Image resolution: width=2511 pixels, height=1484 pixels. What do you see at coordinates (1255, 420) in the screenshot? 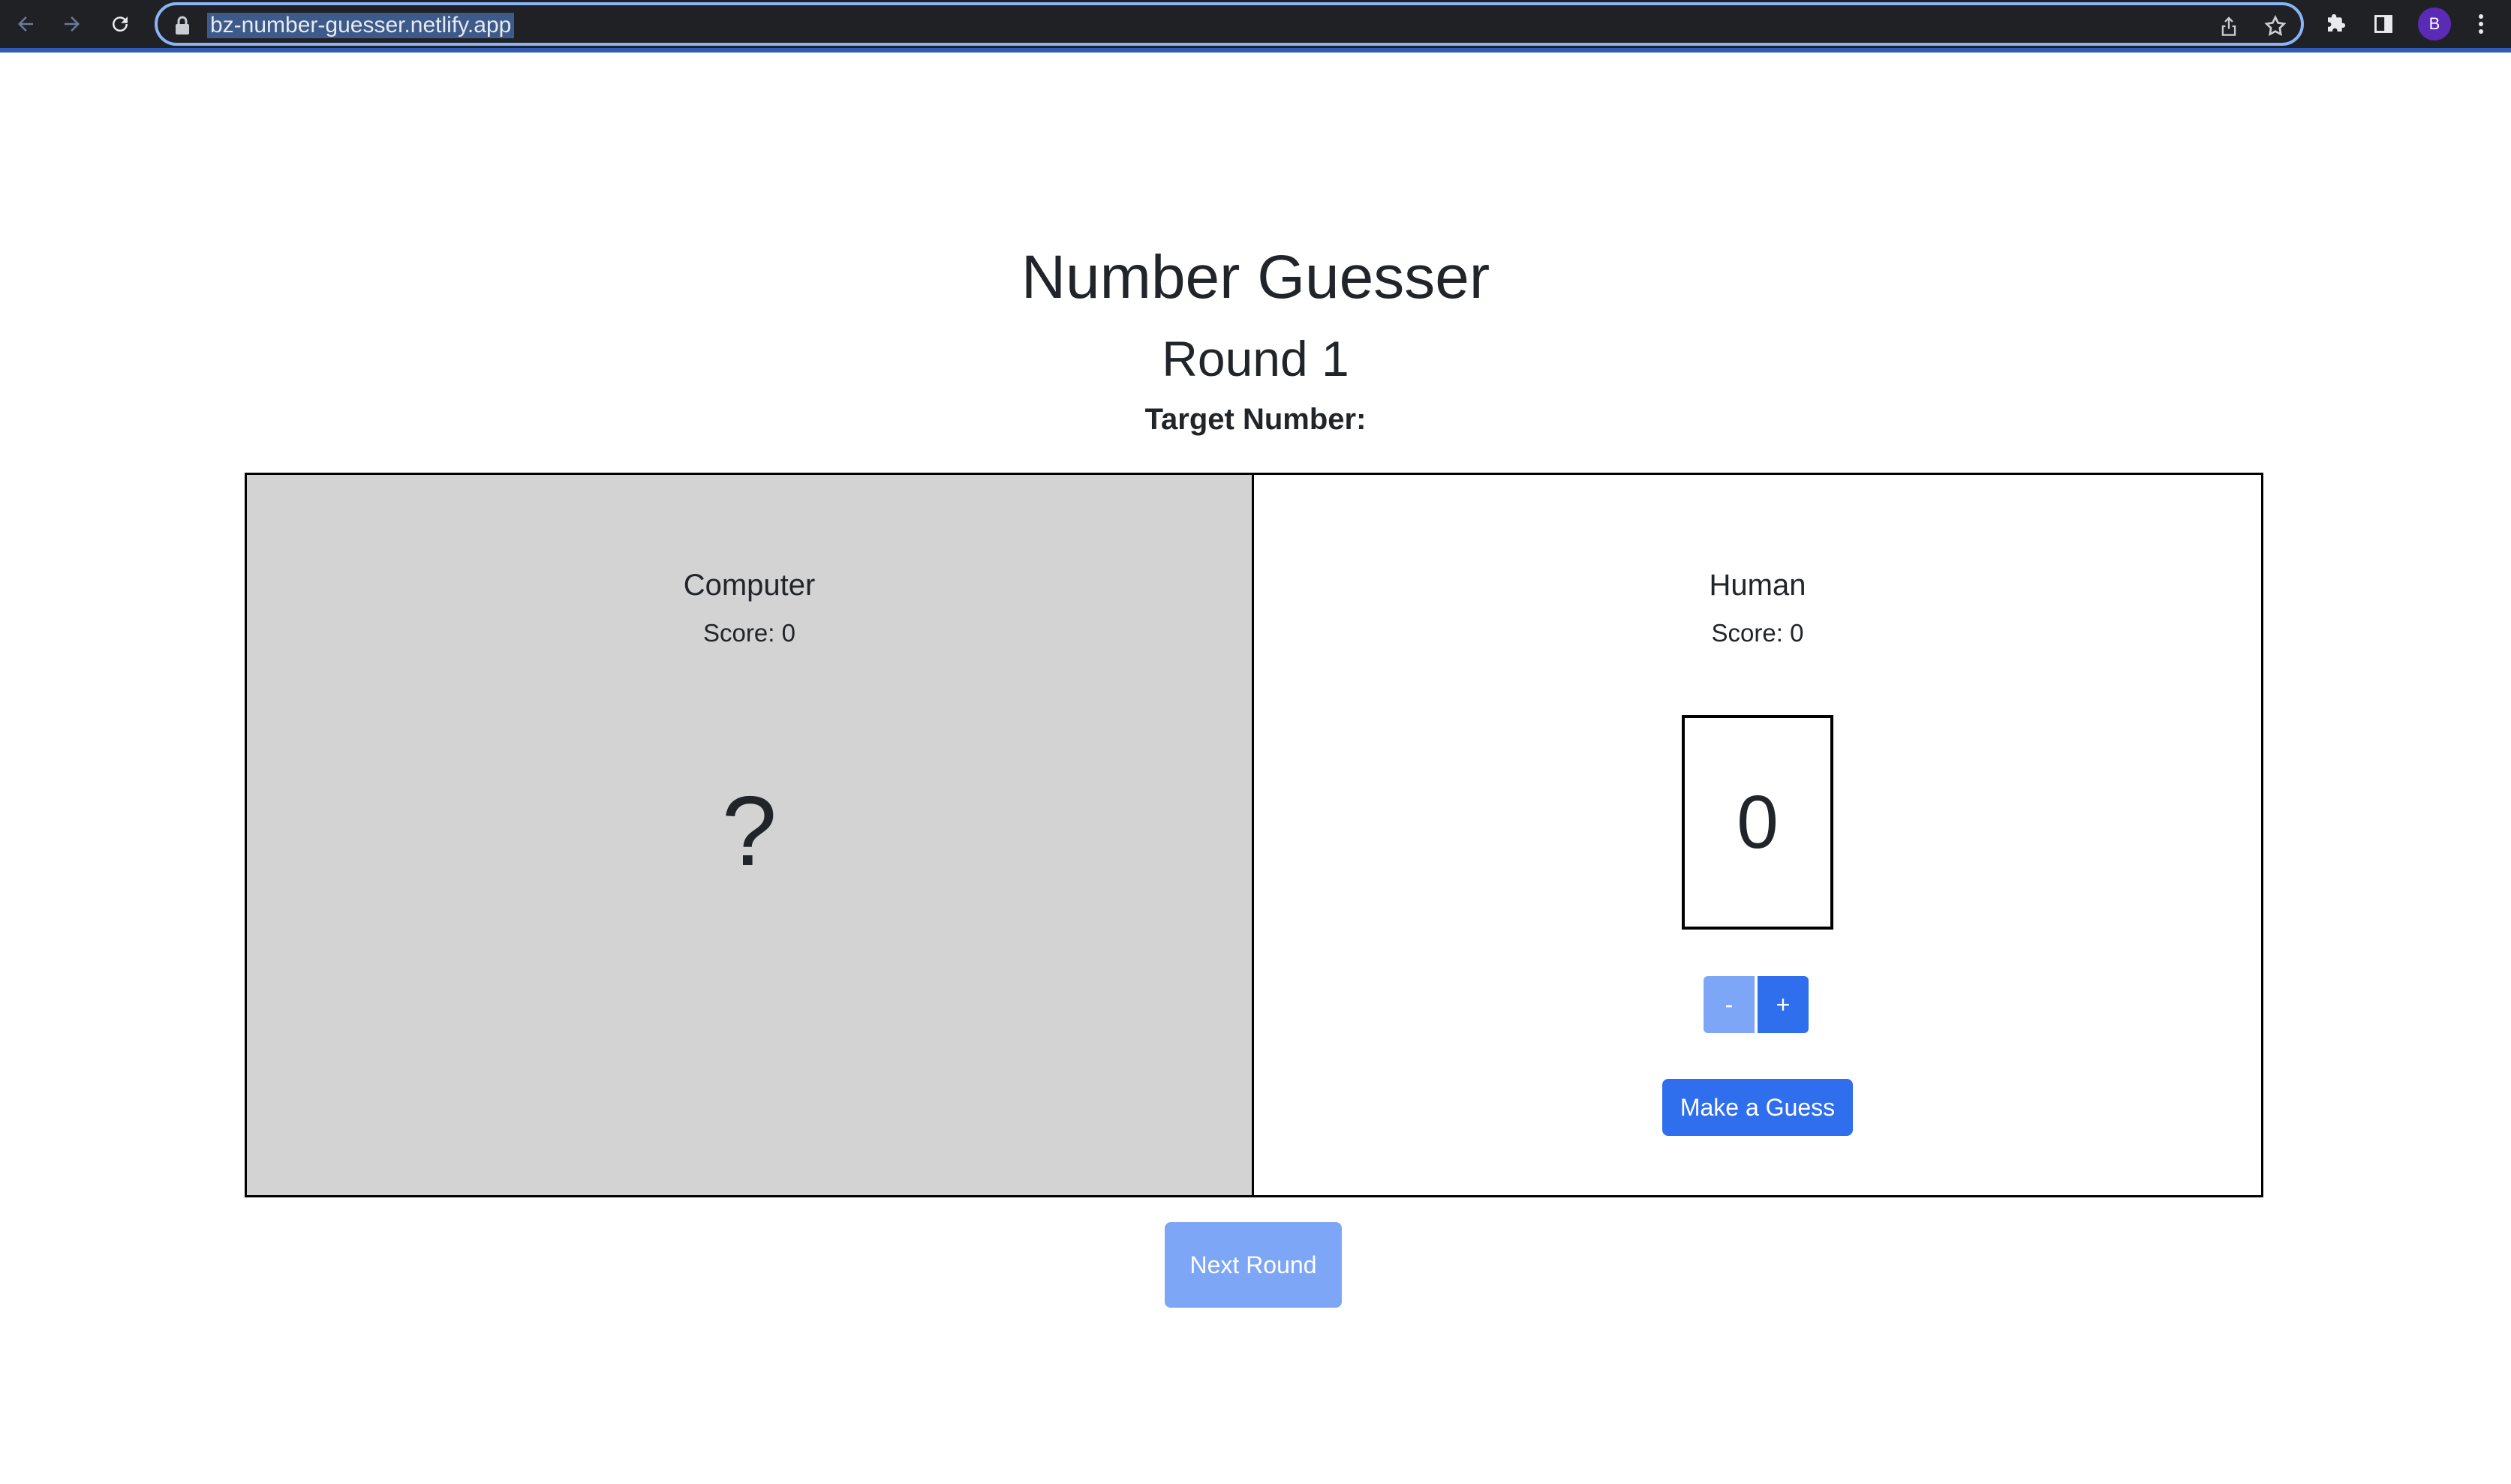
I see `target-number-label: Target Number:` at bounding box center [1255, 420].